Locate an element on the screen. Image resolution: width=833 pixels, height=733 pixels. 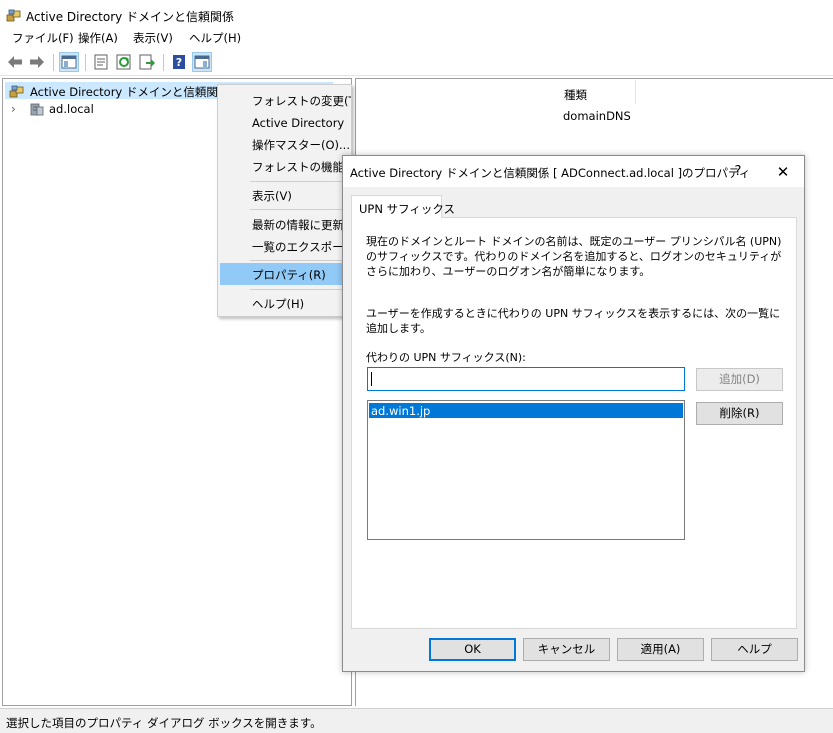
domain-icon is located at coordinates (37, 110).